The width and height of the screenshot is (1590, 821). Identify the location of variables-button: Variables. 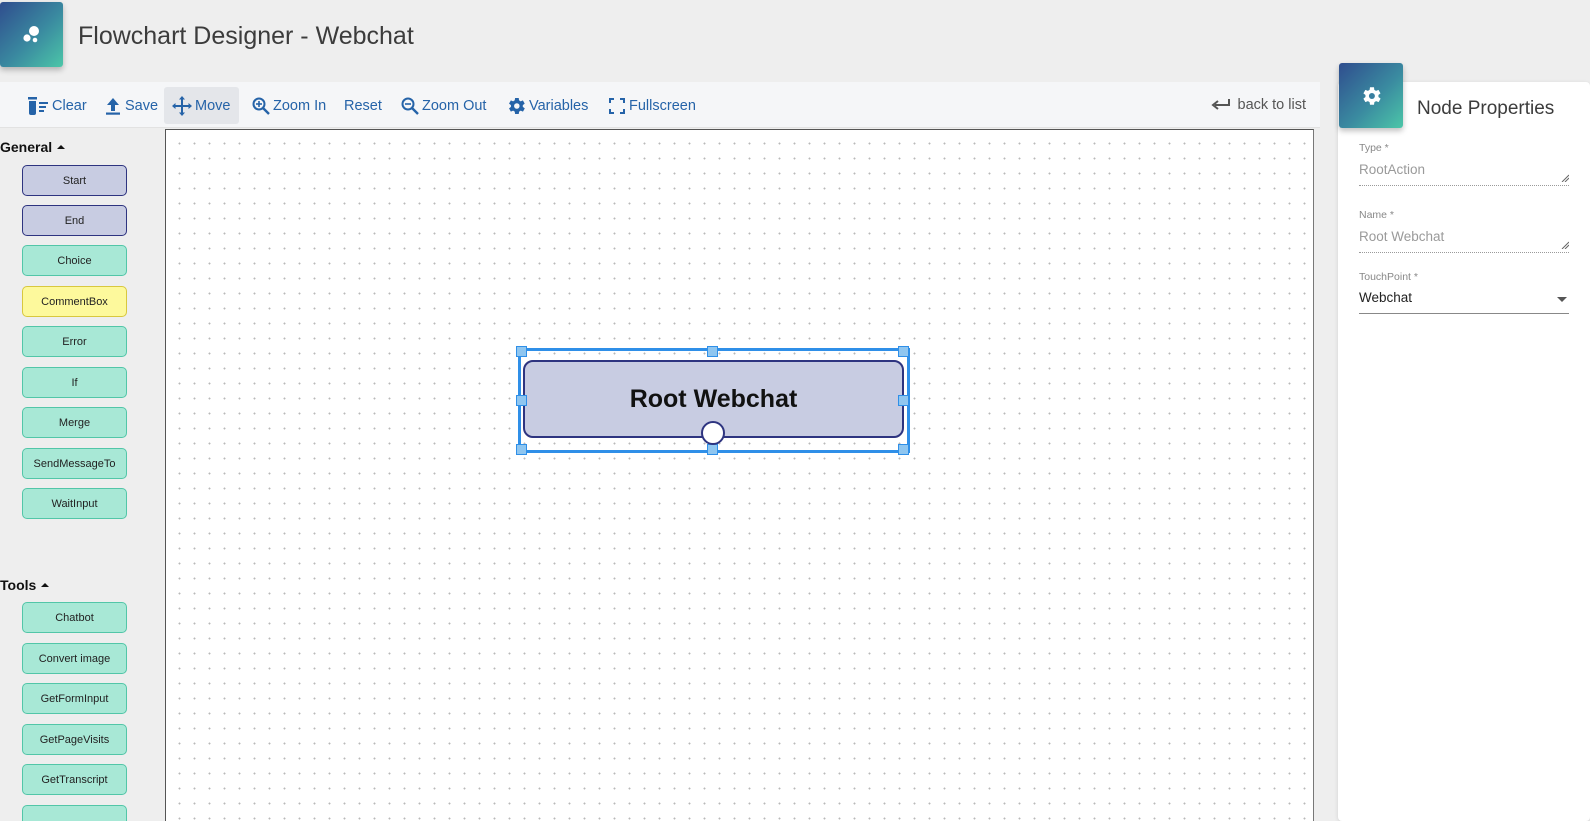
(546, 105).